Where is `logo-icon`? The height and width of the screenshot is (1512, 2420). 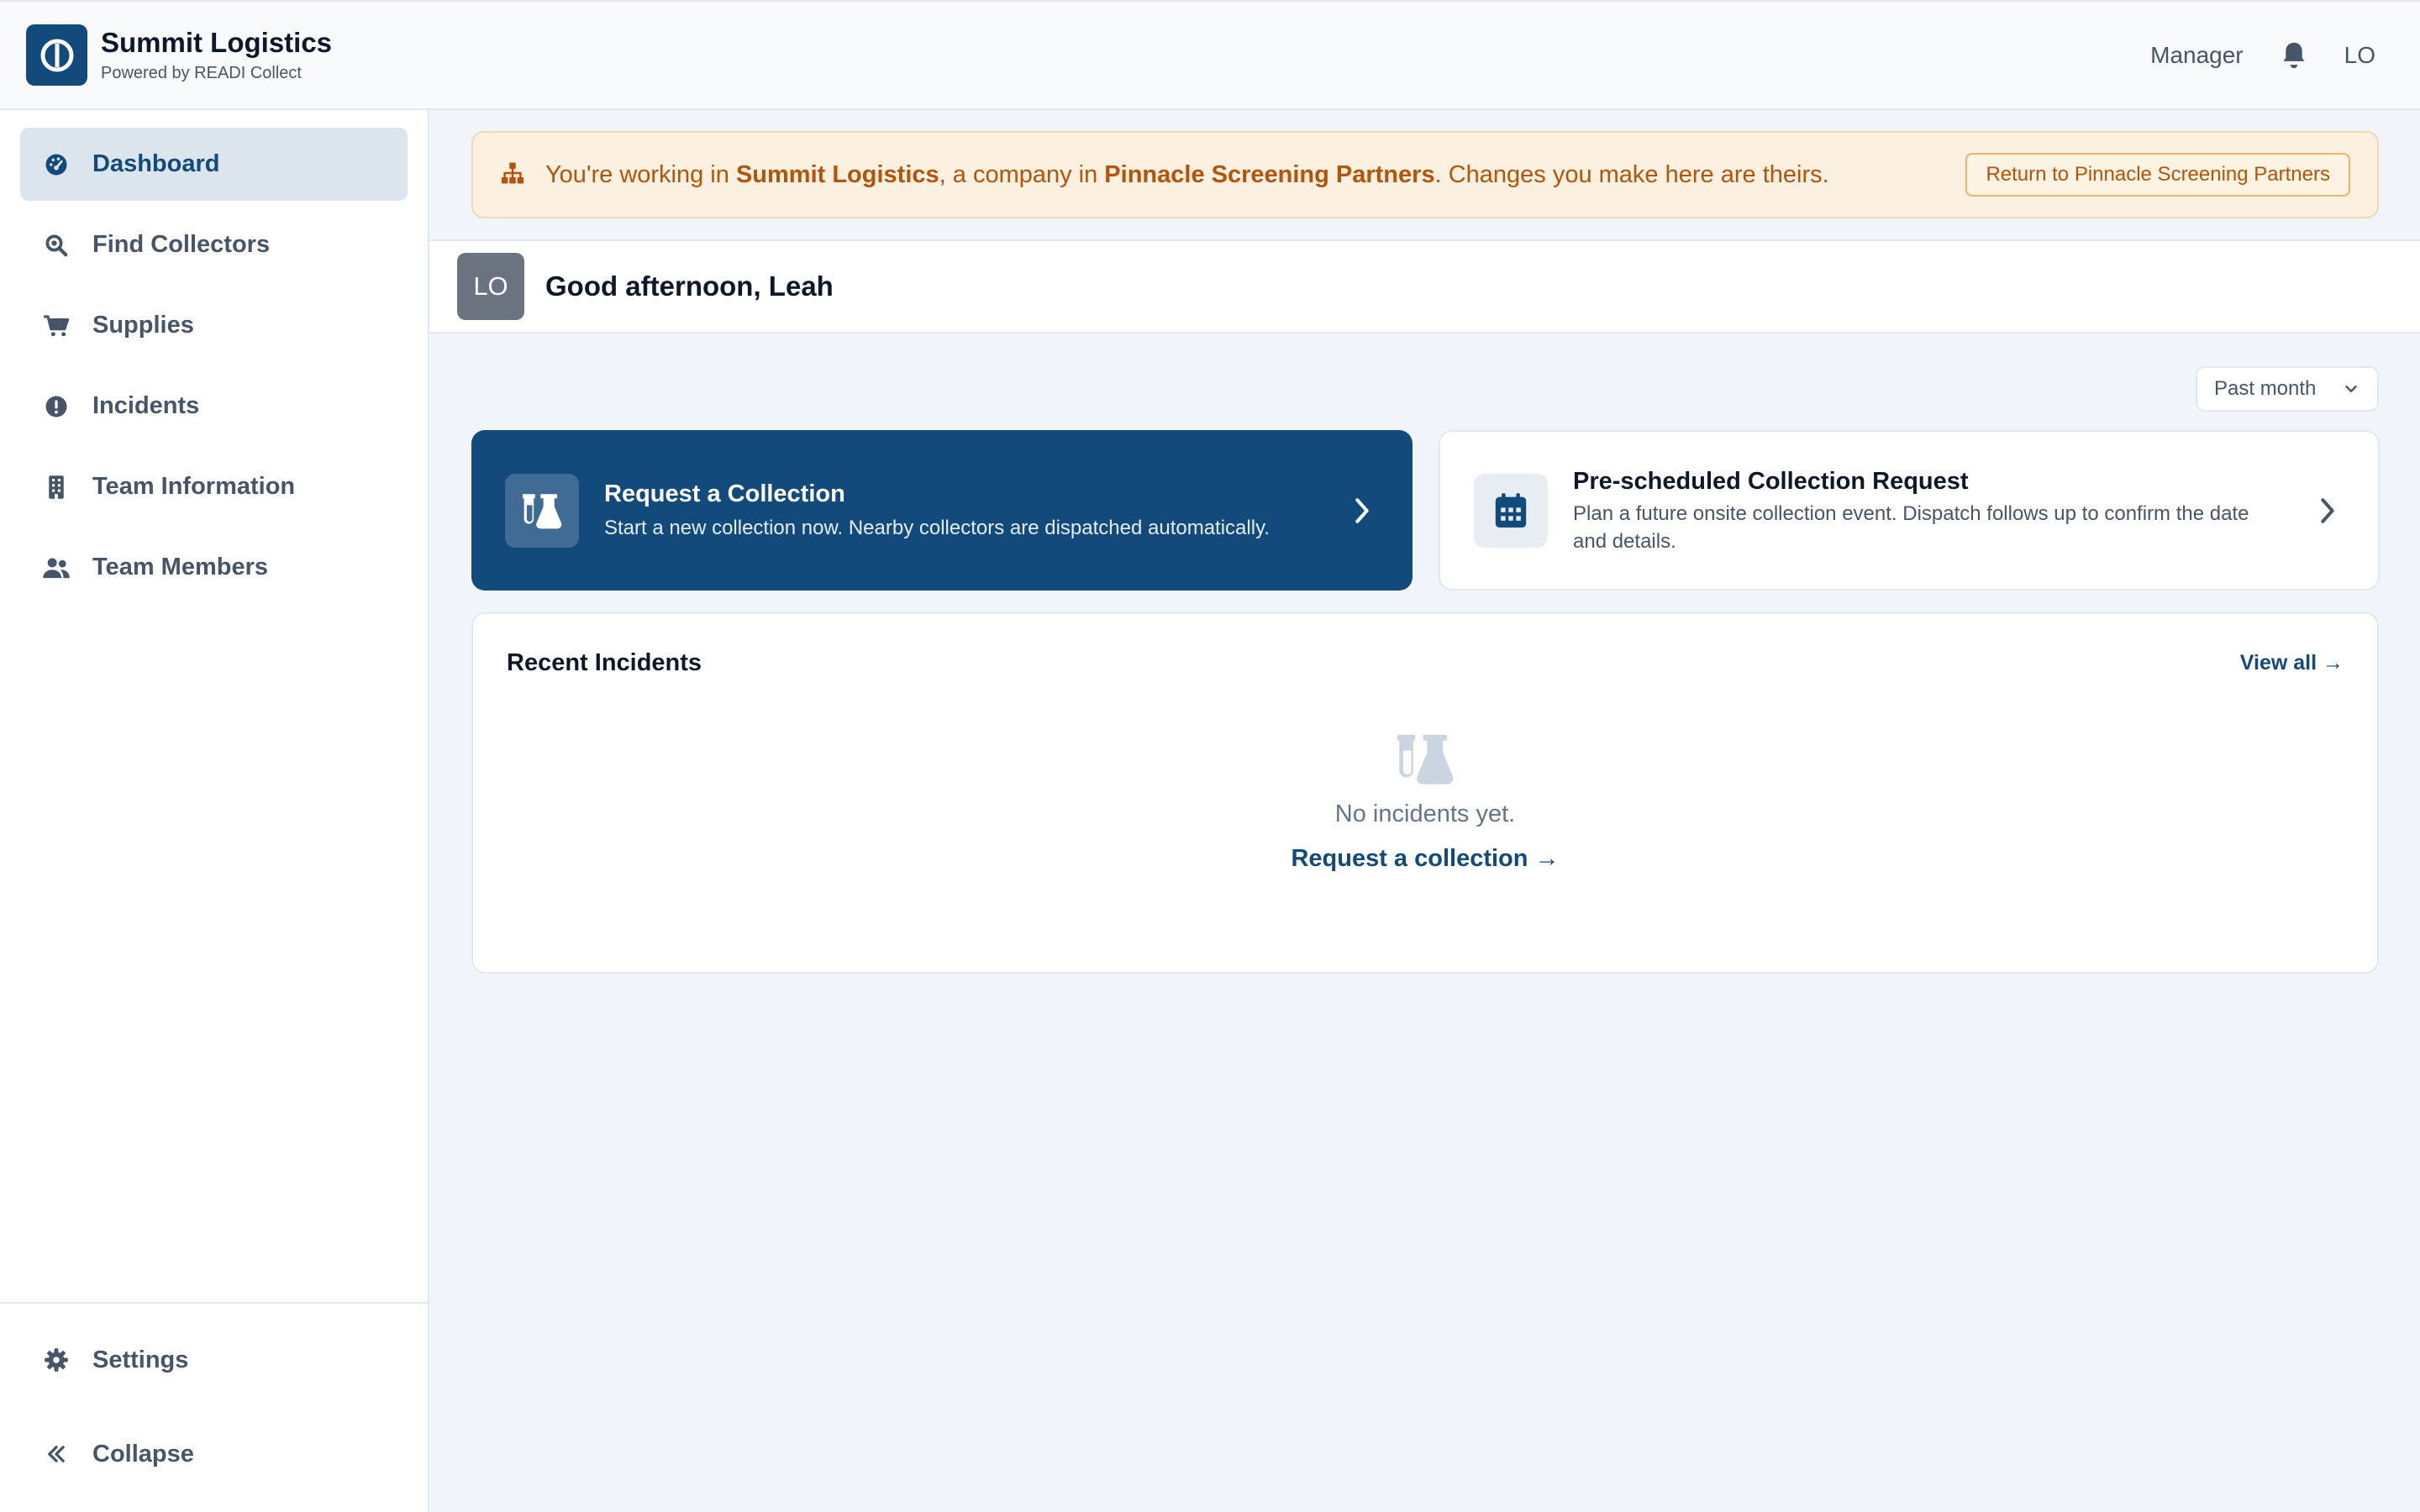
logo-icon is located at coordinates (56, 55).